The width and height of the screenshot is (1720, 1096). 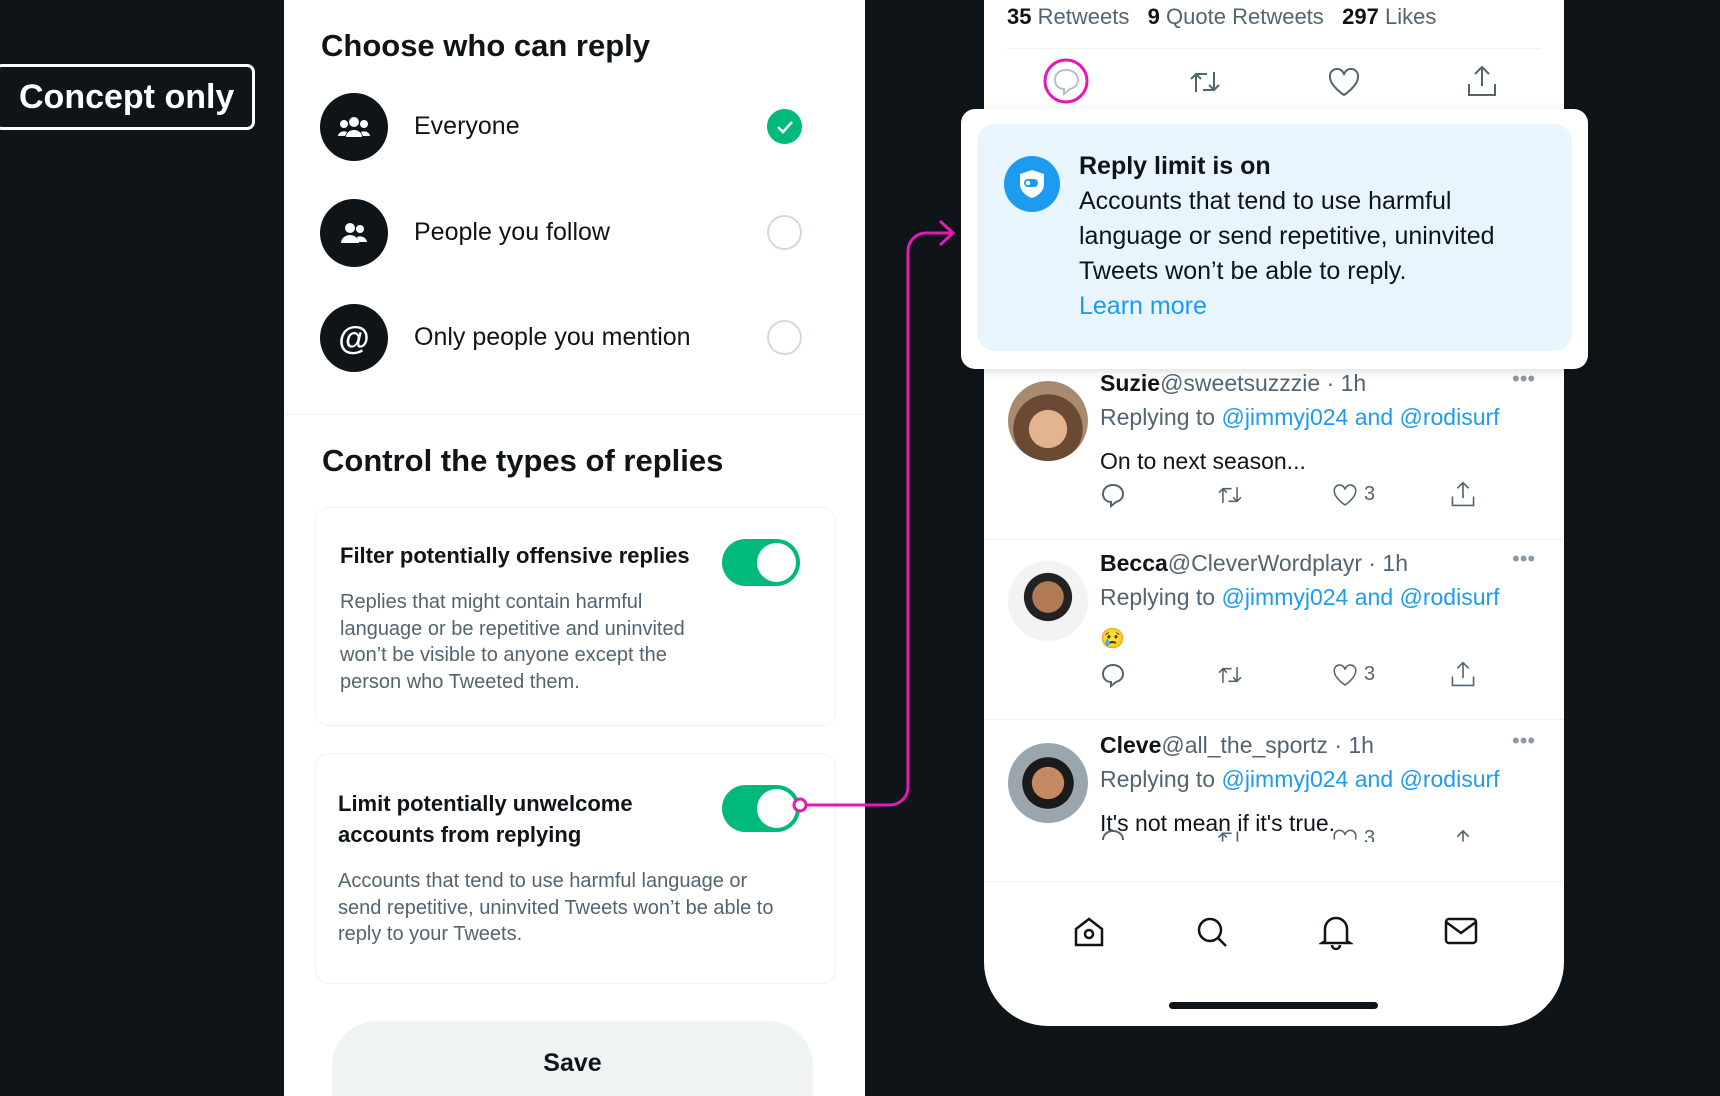 What do you see at coordinates (761, 562) in the screenshot?
I see `filter-offensive-toggle` at bounding box center [761, 562].